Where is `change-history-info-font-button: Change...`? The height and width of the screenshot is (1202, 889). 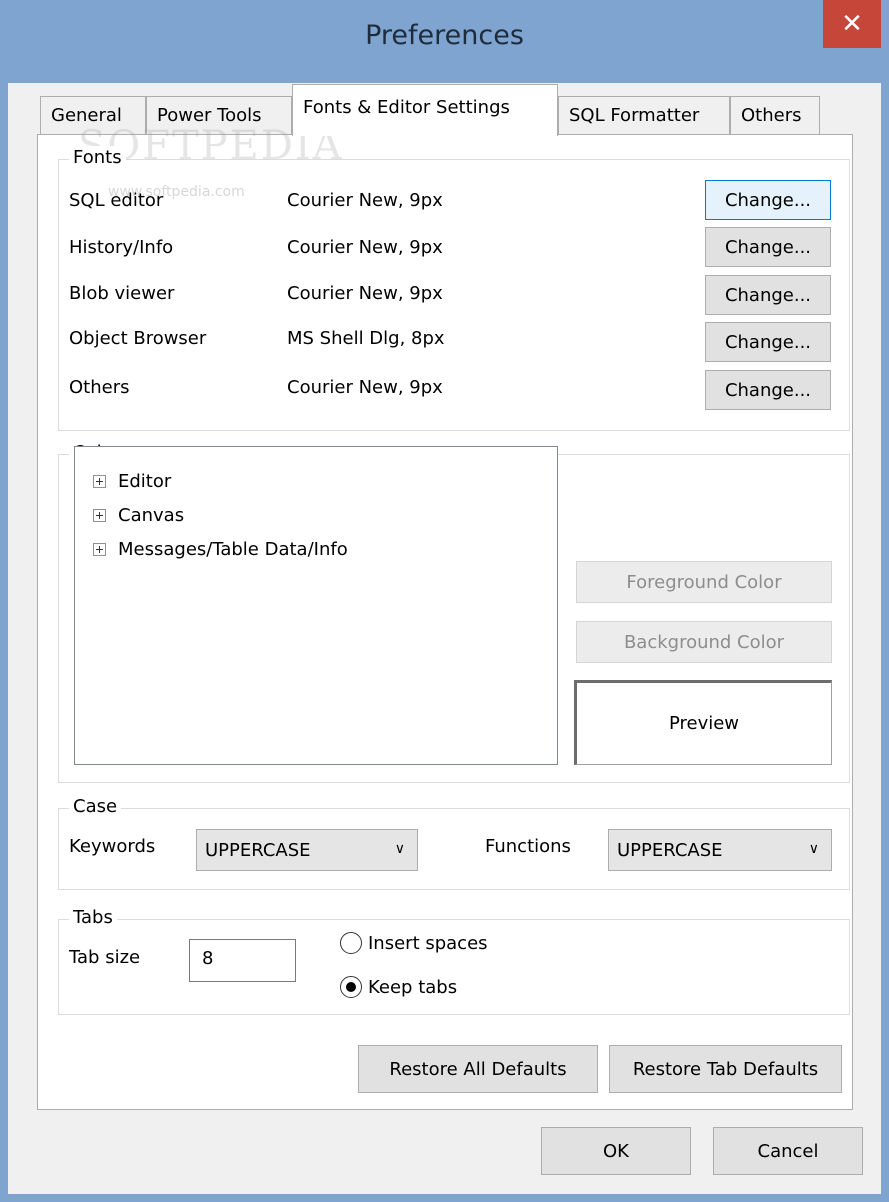
change-history-info-font-button: Change... is located at coordinates (768, 247).